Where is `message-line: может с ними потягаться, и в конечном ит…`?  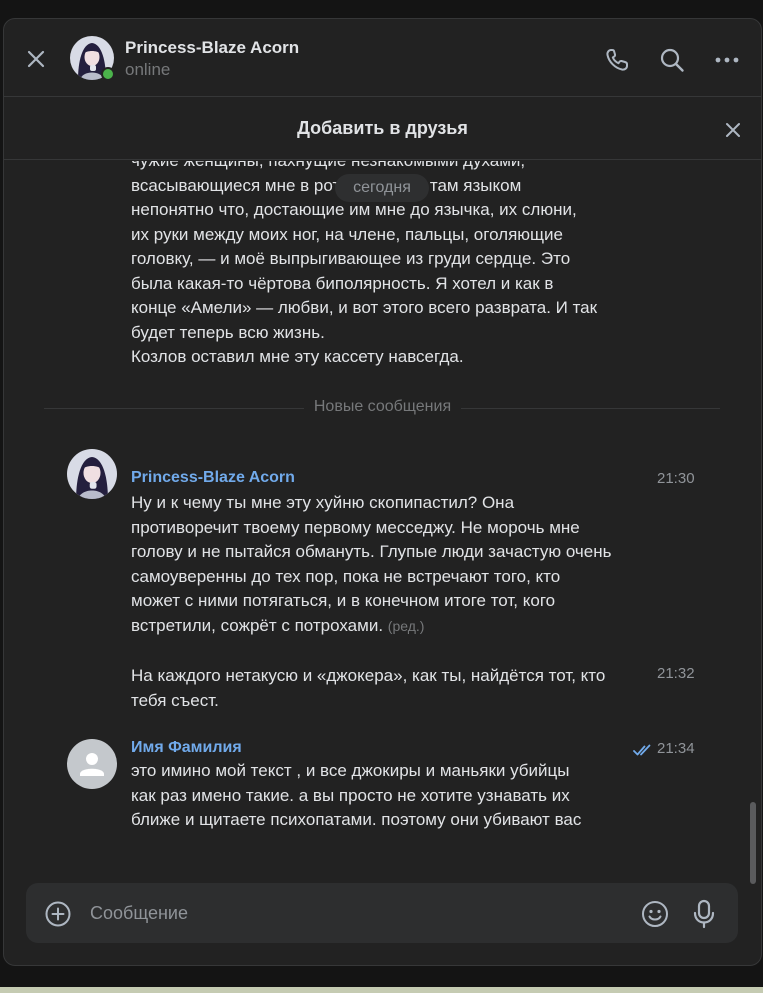 message-line: может с ними потягаться, и в конечном ит… is located at coordinates (343, 600).